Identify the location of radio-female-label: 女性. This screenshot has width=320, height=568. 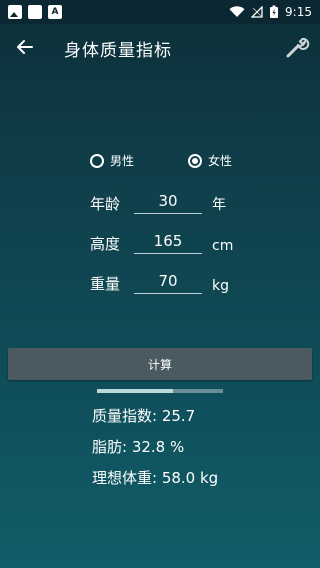
(220, 161).